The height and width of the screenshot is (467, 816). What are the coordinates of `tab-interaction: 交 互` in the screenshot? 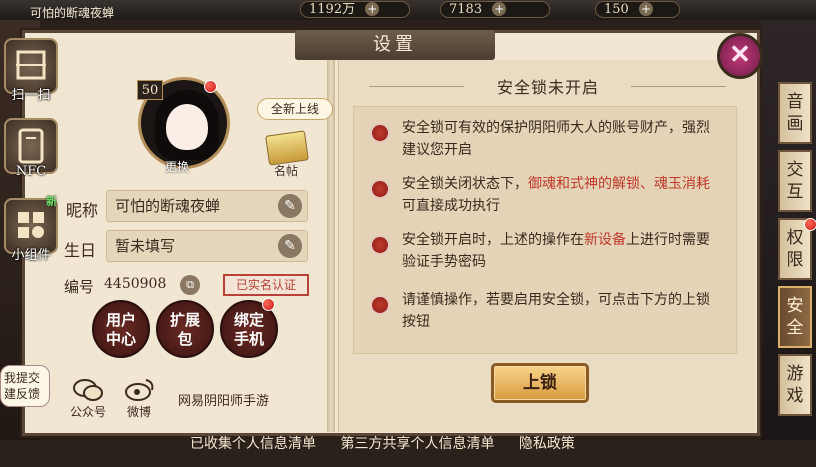 It's located at (795, 181).